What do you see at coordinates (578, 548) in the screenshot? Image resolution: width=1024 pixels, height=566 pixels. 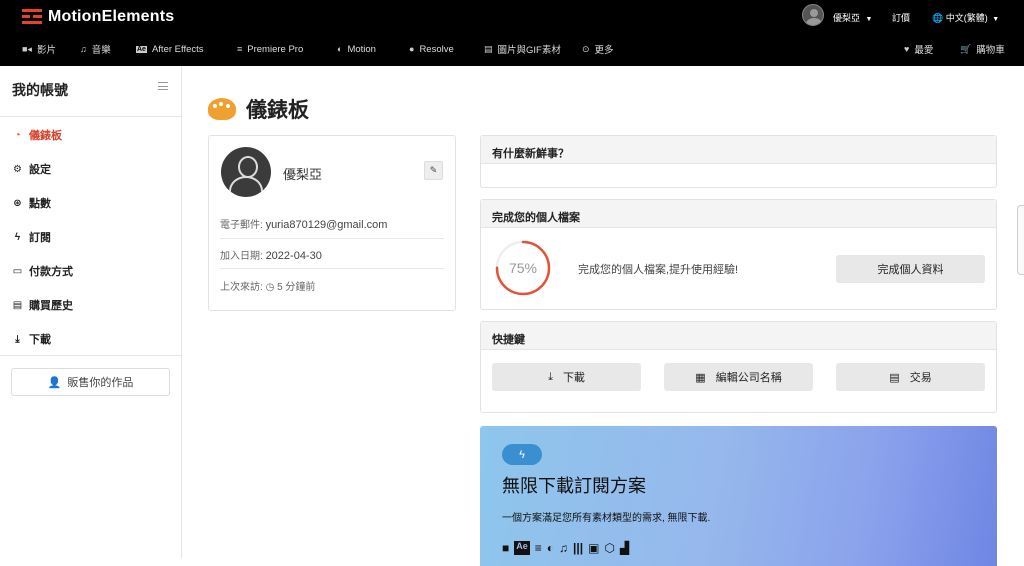 I see `sound-wave-icon: |||` at bounding box center [578, 548].